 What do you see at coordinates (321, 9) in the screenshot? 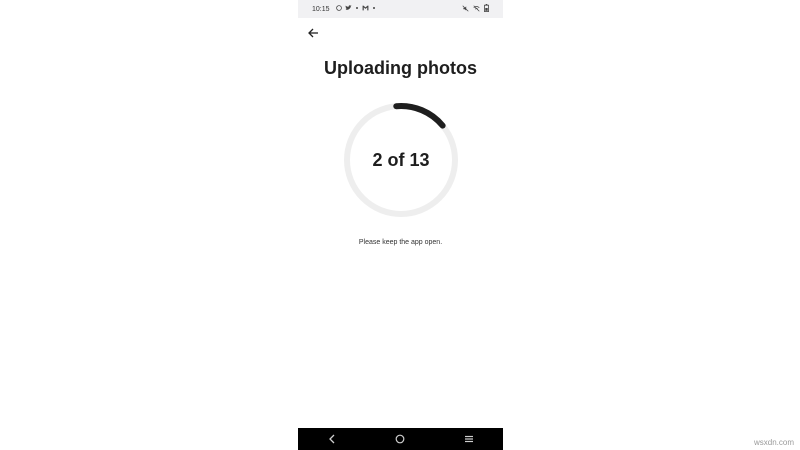
I see `status-time: 10:15` at bounding box center [321, 9].